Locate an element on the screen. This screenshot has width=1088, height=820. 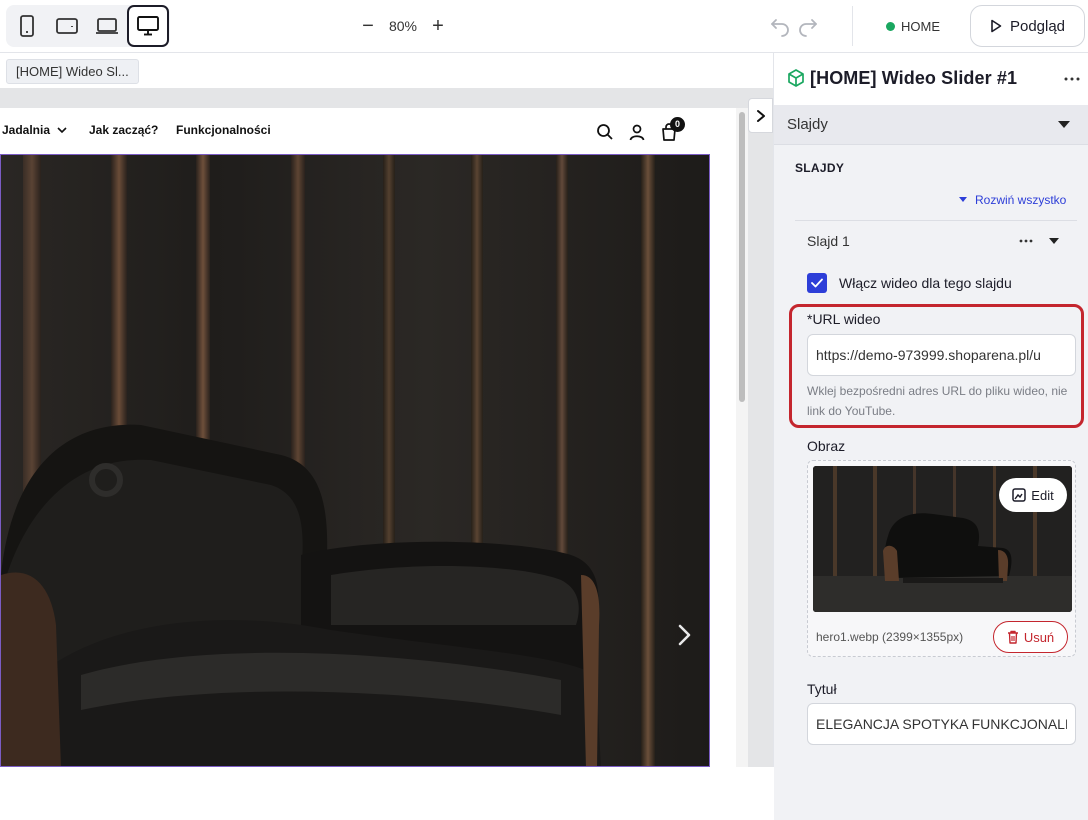
nav-item-jadalnia: Jadalnia is located at coordinates (26, 130).